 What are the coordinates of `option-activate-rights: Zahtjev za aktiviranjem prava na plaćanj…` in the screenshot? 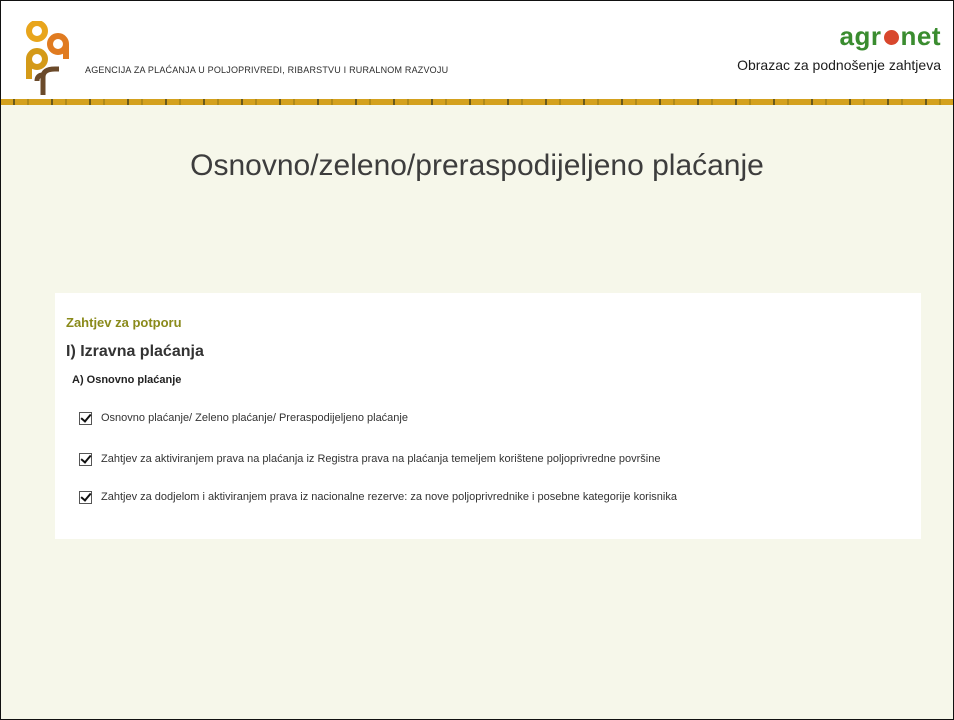 It's located at (369, 459).